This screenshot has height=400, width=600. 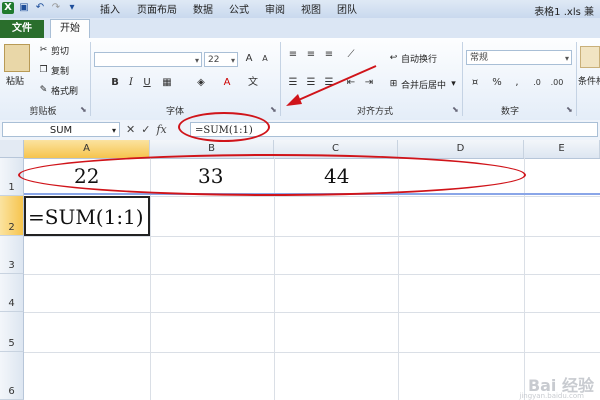 What do you see at coordinates (249, 59) in the screenshot?
I see `grow-font-icon: A` at bounding box center [249, 59].